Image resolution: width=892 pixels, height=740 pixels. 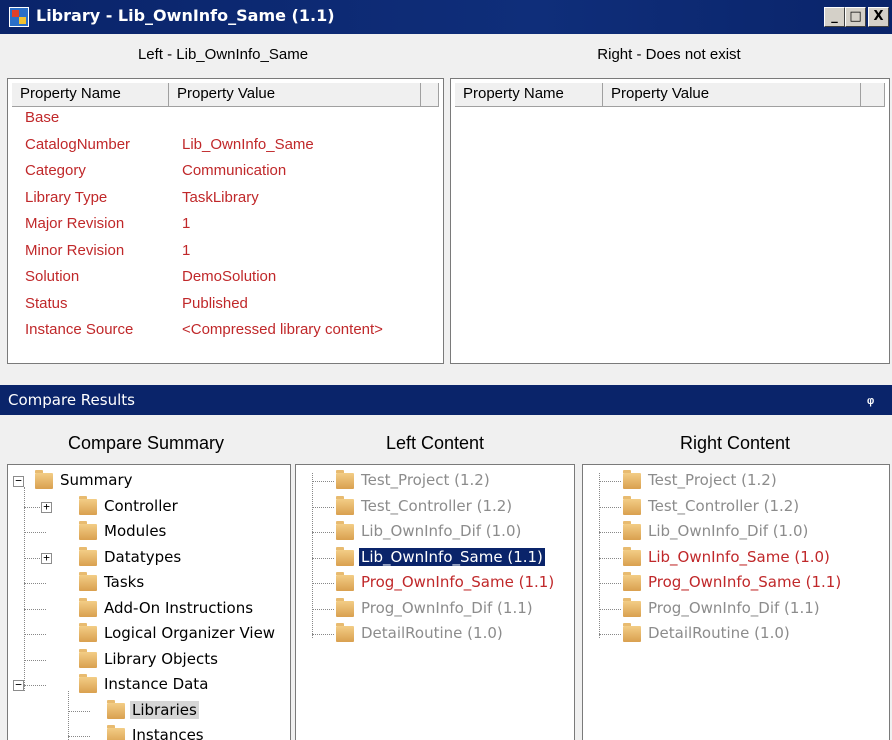 I want to click on right-col-header-filler, so click(x=873, y=95).